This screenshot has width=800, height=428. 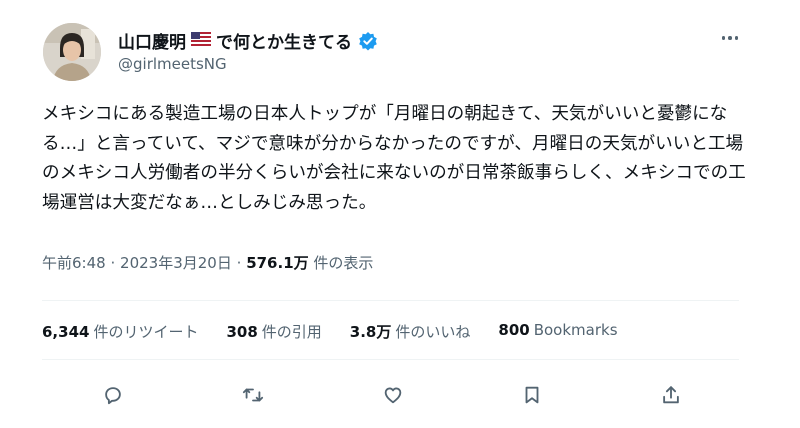 What do you see at coordinates (176, 263) in the screenshot?
I see `tweet-date: 2023年3月20日` at bounding box center [176, 263].